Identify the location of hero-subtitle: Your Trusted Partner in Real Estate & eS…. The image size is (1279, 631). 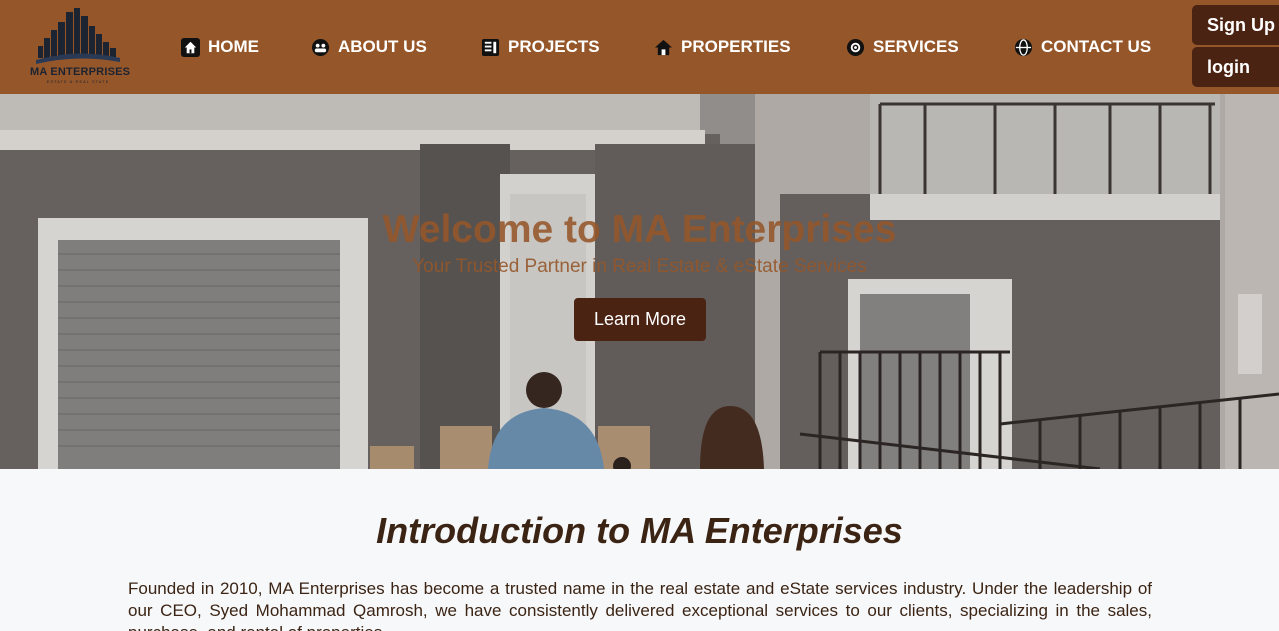
(639, 266).